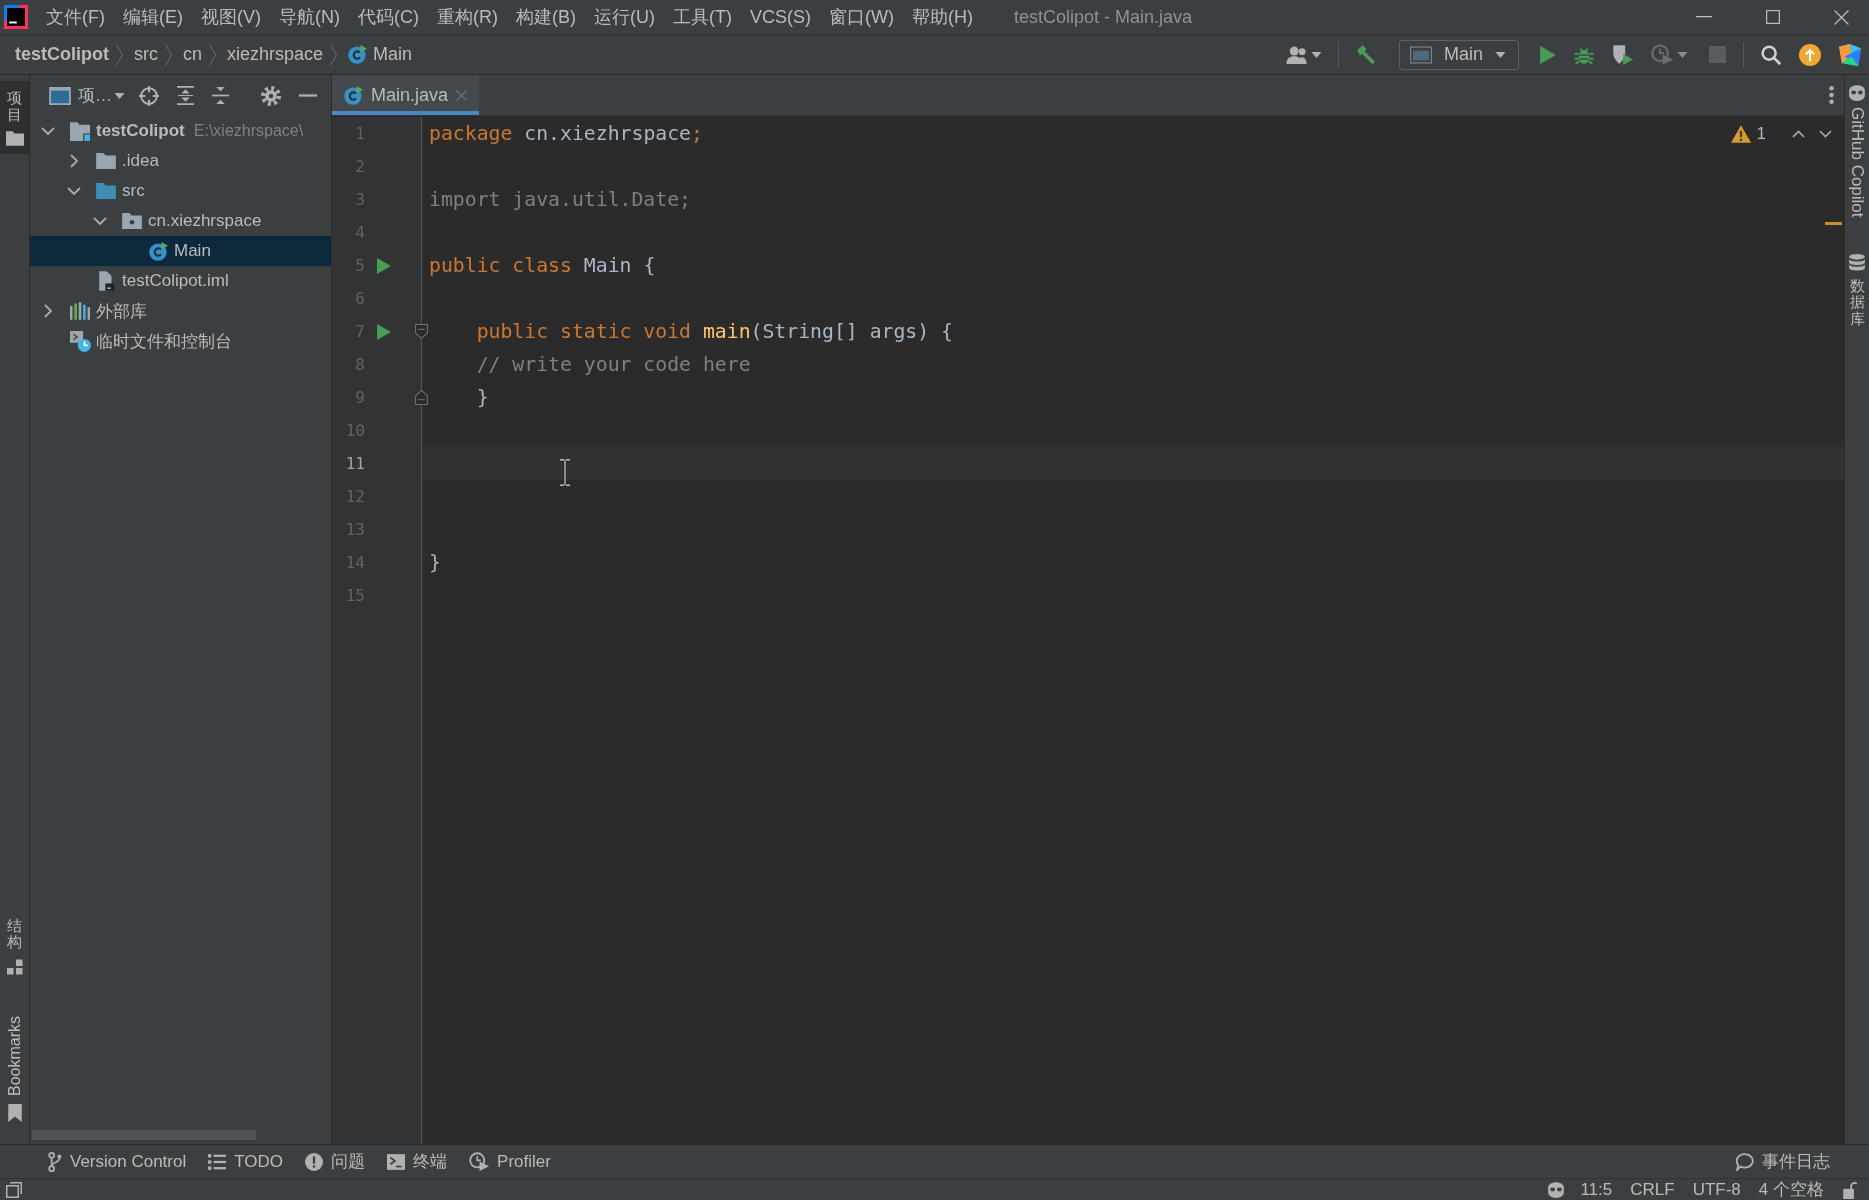 The height and width of the screenshot is (1200, 1869). Describe the element at coordinates (702, 17) in the screenshot. I see `menu-item: 工具(T)` at that location.